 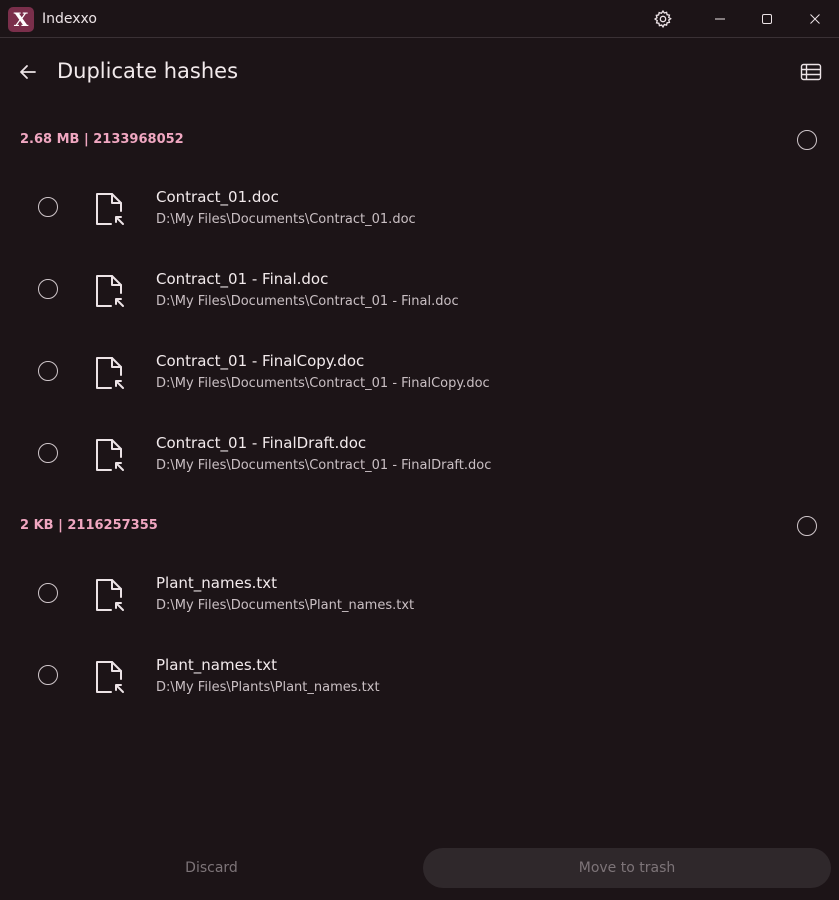 I want to click on arrow-left-icon, so click(x=28, y=72).